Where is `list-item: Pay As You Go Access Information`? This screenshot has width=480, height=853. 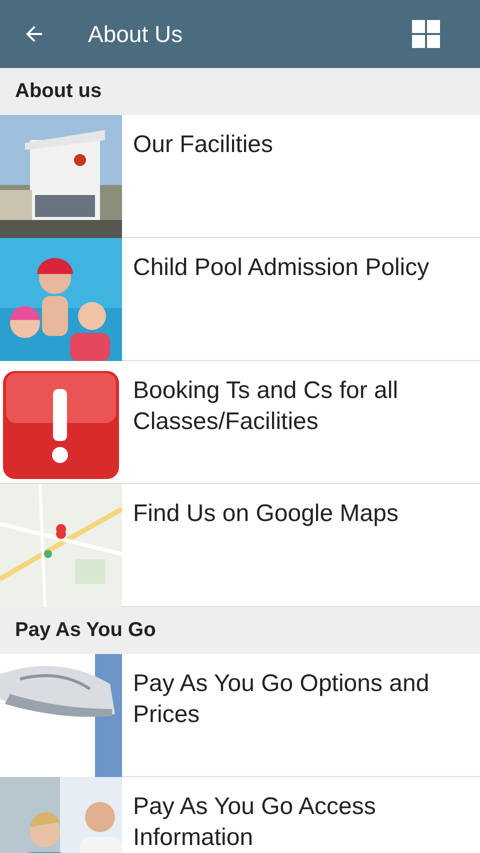
list-item: Pay As You Go Access Information is located at coordinates (240, 815).